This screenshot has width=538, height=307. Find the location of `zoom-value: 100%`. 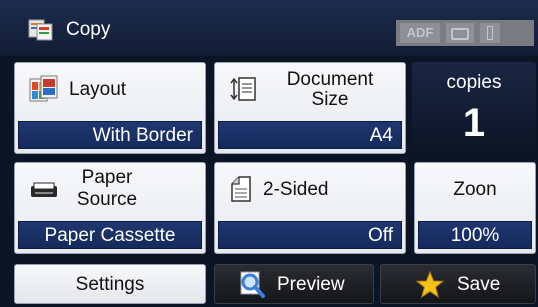

zoom-value: 100% is located at coordinates (475, 235).